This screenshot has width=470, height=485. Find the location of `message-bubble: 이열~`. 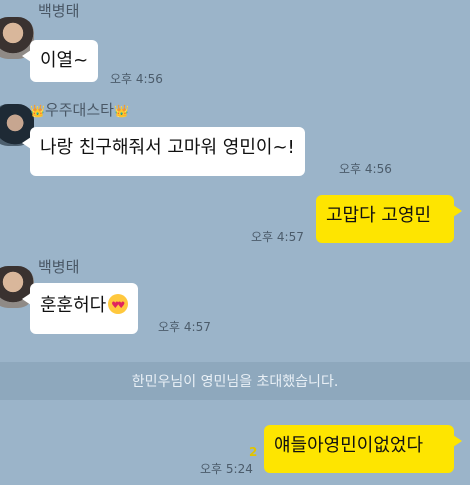

message-bubble: 이열~ is located at coordinates (60, 61).